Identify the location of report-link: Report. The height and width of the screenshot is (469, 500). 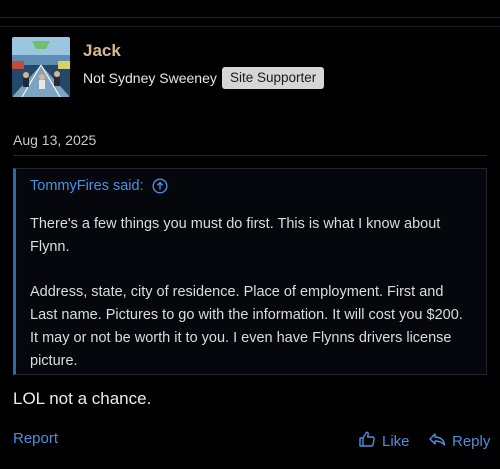
(35, 438).